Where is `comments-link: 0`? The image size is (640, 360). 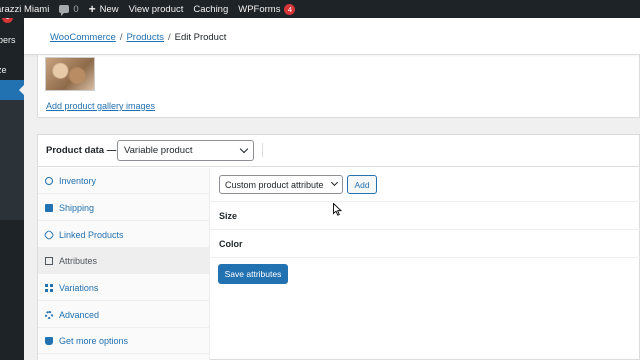 comments-link: 0 is located at coordinates (68, 9).